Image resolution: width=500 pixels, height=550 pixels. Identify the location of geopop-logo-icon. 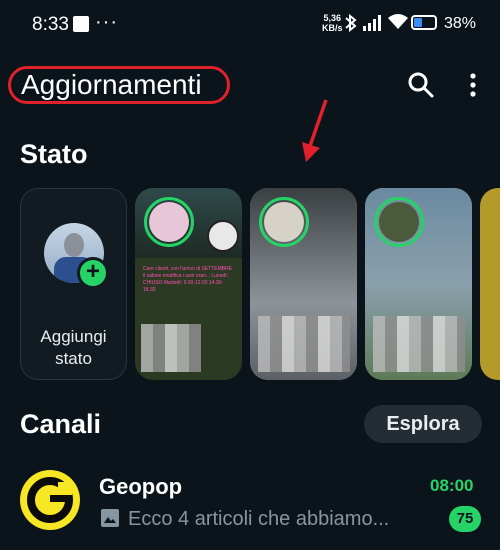
(50, 500).